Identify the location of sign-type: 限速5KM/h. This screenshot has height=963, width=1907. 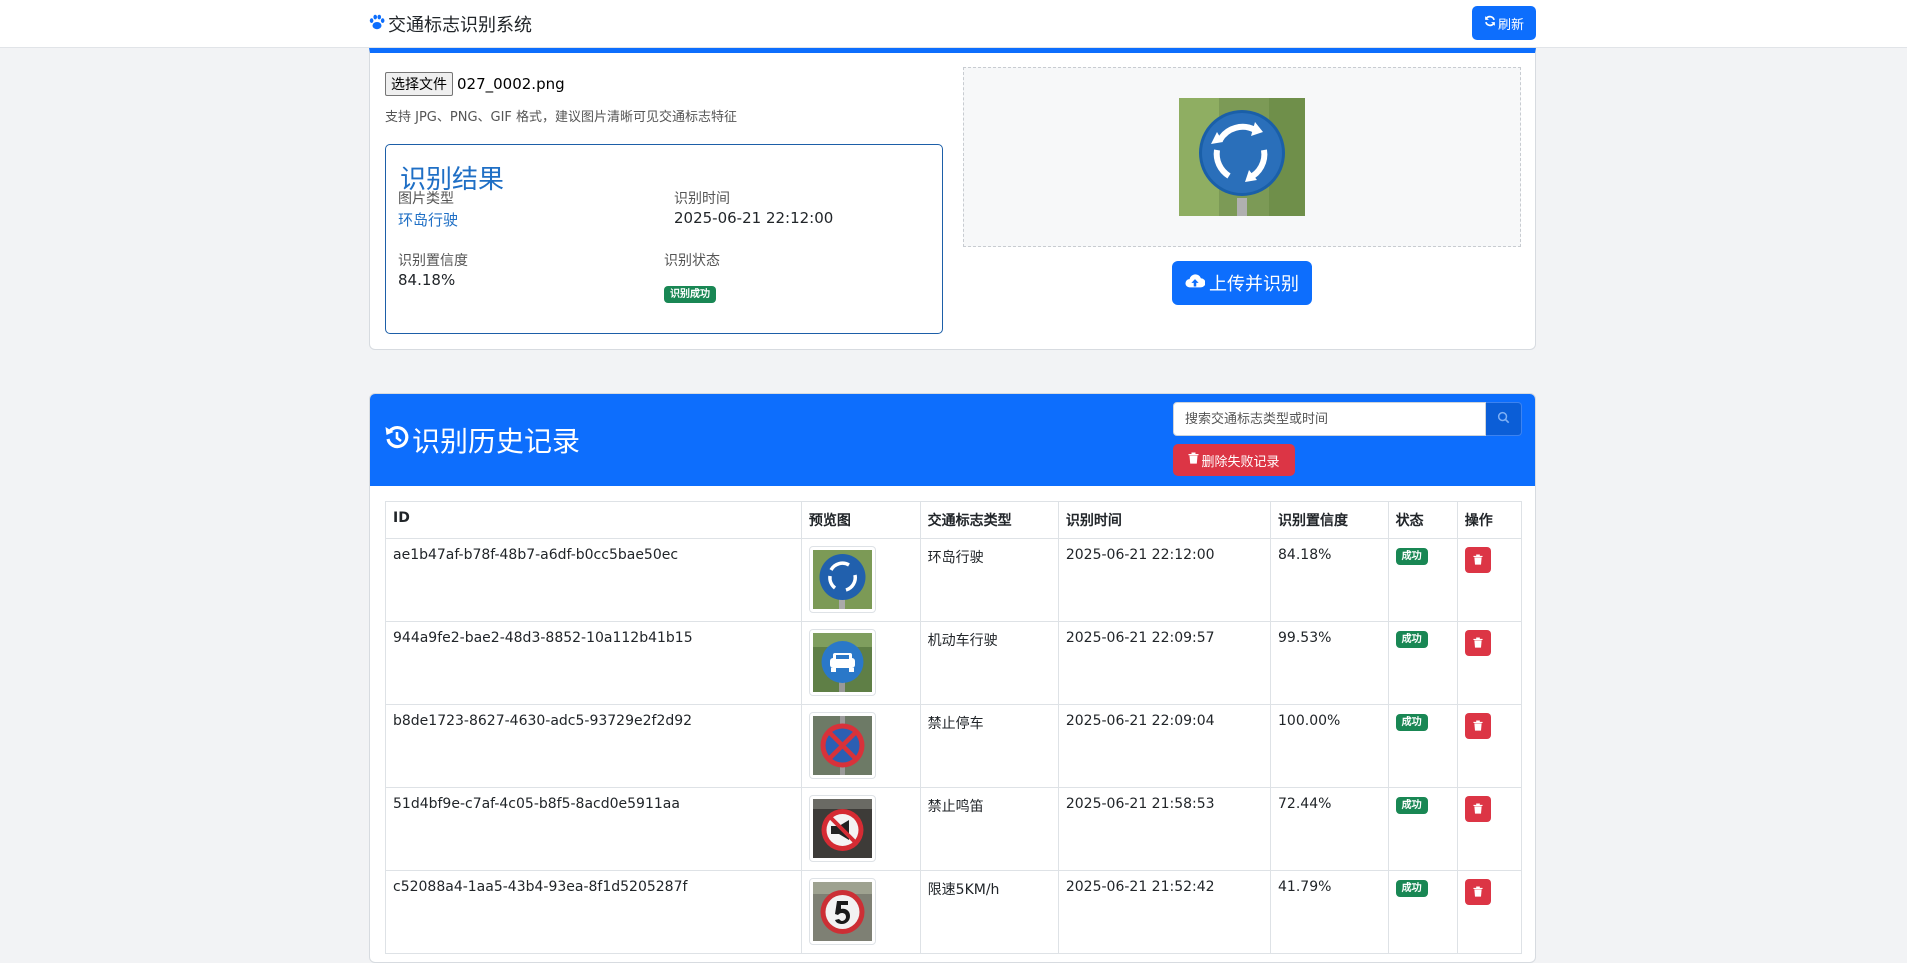
(989, 912).